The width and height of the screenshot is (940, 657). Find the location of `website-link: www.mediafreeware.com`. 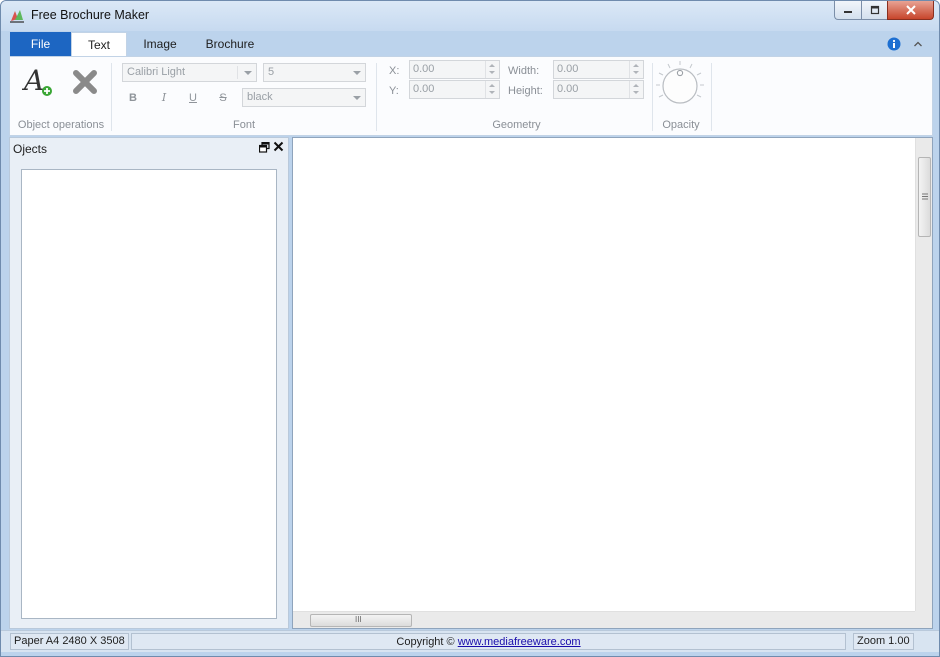

website-link: www.mediafreeware.com is located at coordinates (519, 642).